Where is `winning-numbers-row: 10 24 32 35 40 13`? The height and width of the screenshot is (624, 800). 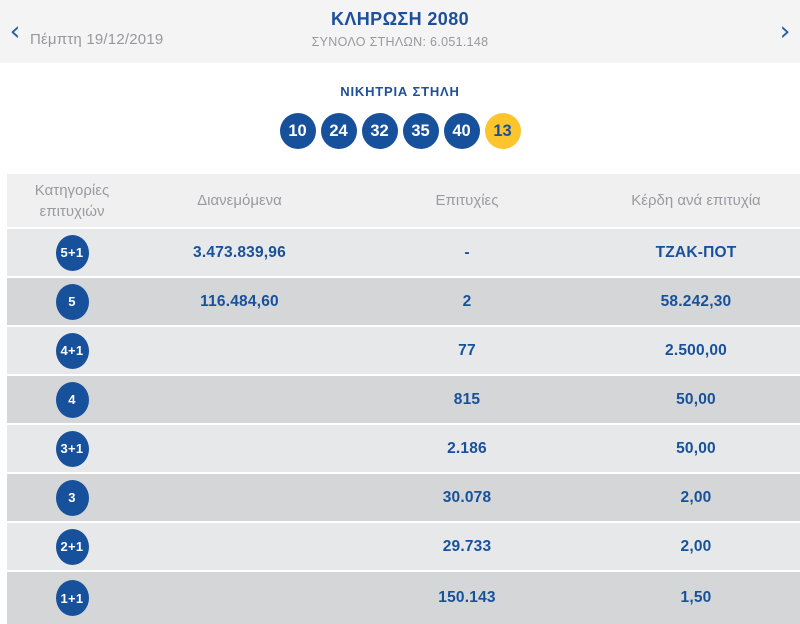 winning-numbers-row: 10 24 32 35 40 13 is located at coordinates (400, 131).